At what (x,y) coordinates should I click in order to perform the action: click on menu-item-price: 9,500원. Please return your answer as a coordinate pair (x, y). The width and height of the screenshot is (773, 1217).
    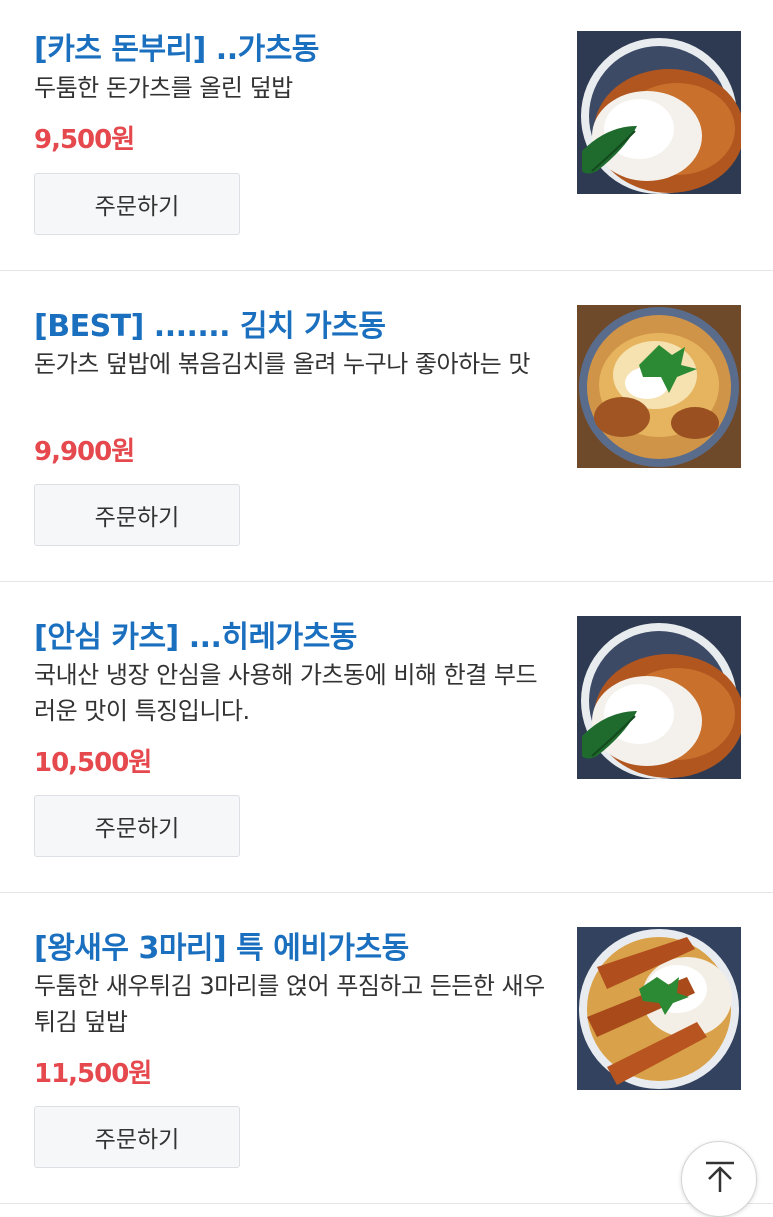
    Looking at the image, I should click on (84, 140).